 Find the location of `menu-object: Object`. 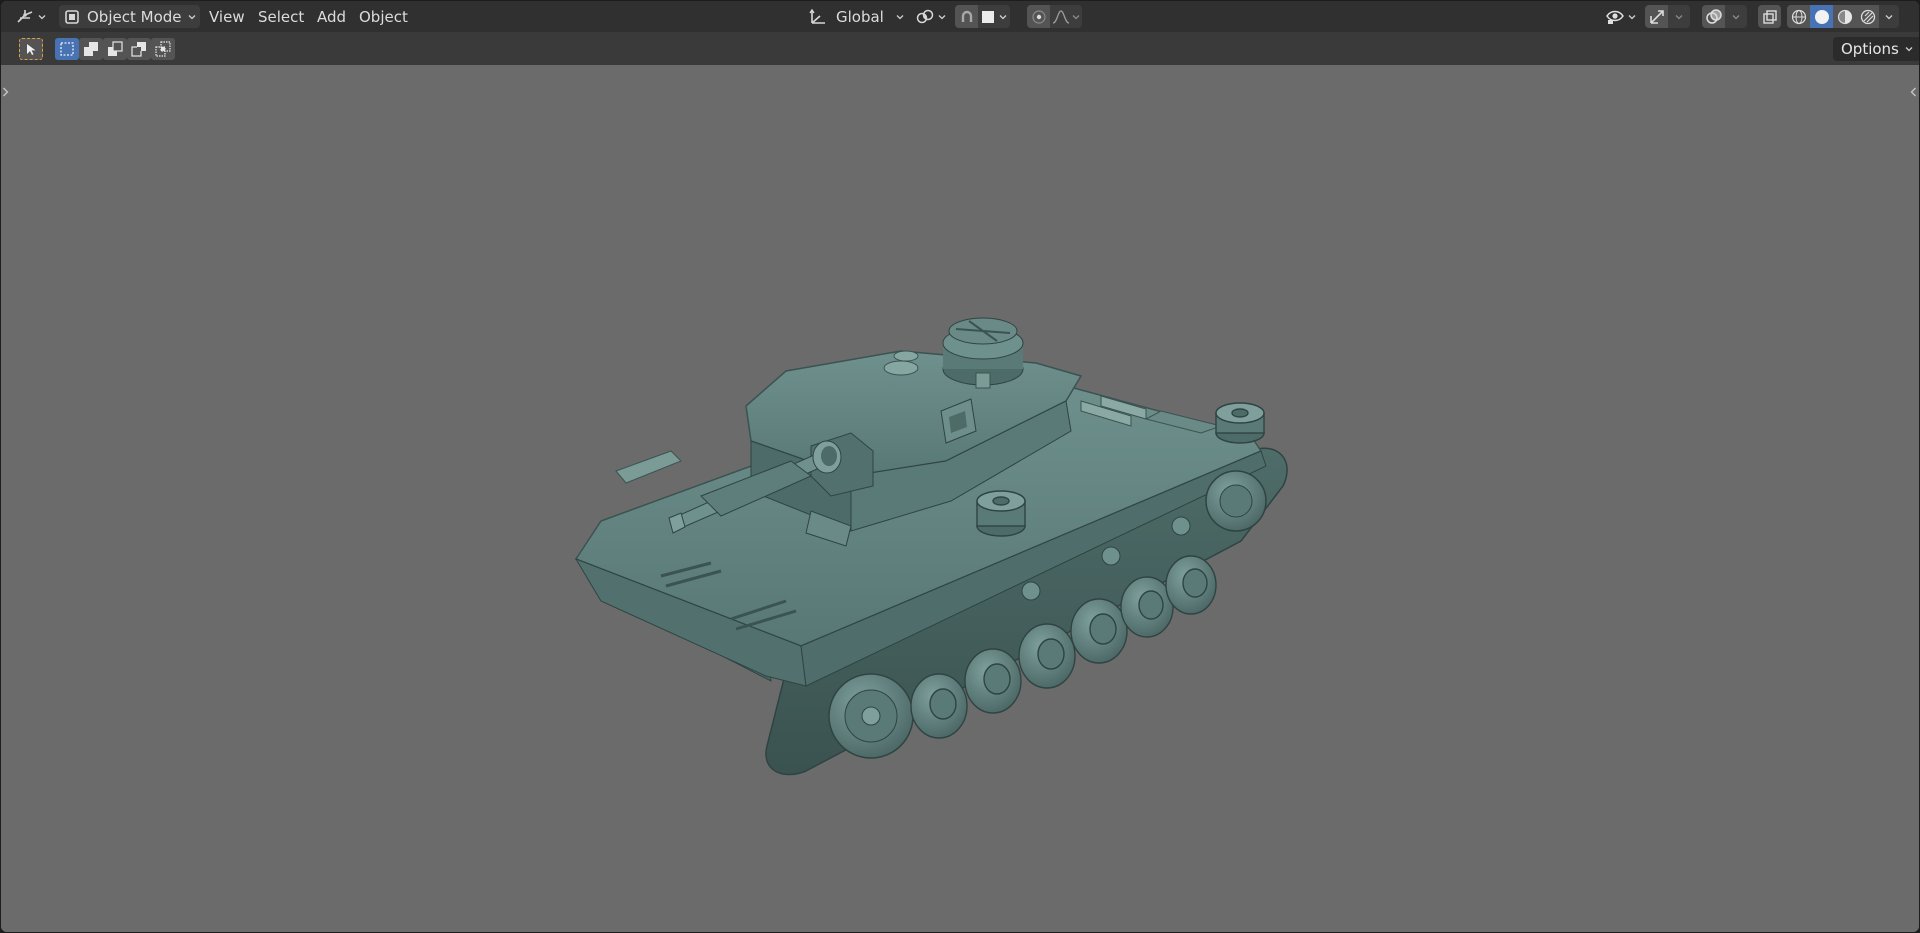

menu-object: Object is located at coordinates (383, 16).